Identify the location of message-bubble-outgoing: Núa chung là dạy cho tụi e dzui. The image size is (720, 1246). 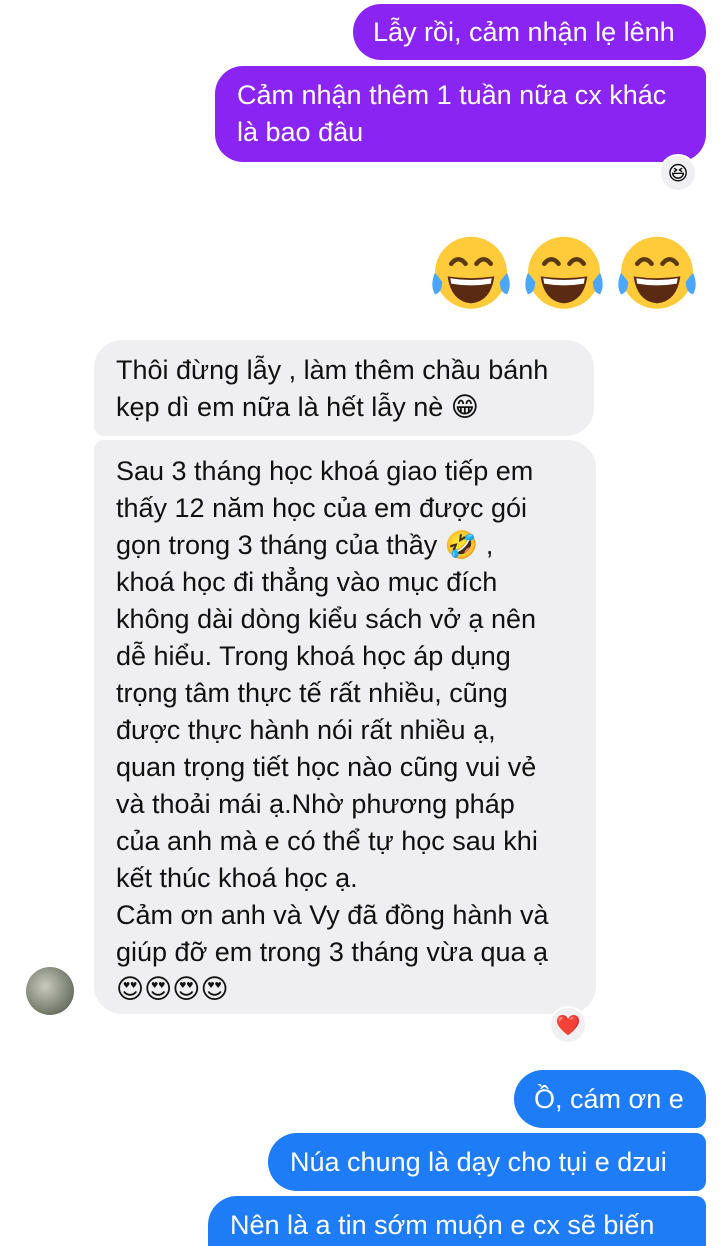
(487, 1162).